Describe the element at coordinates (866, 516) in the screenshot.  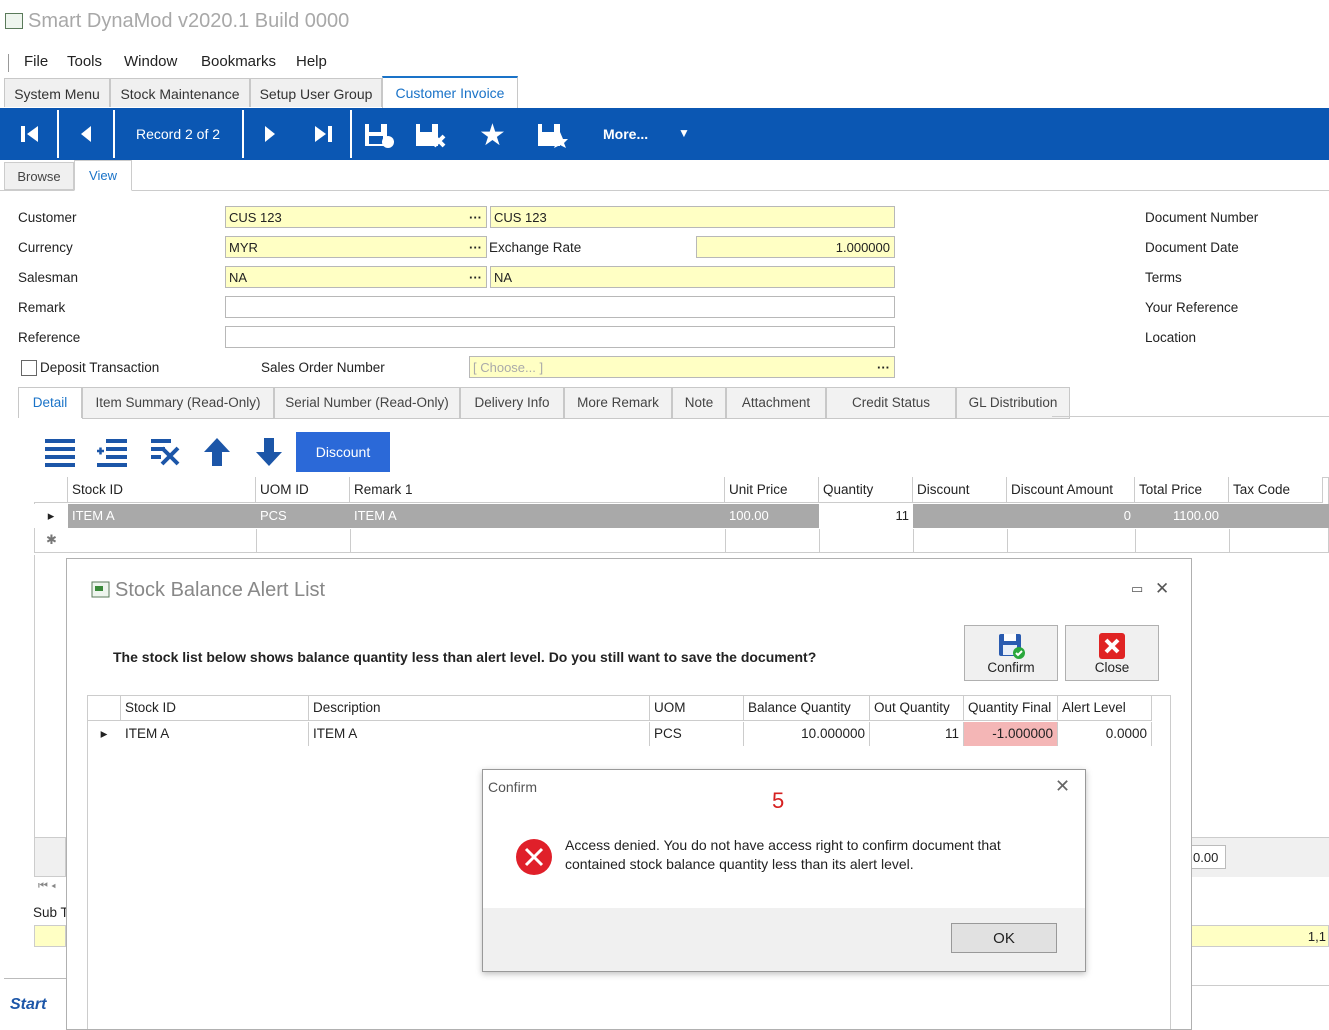
I see `cell-quantity: 11` at that location.